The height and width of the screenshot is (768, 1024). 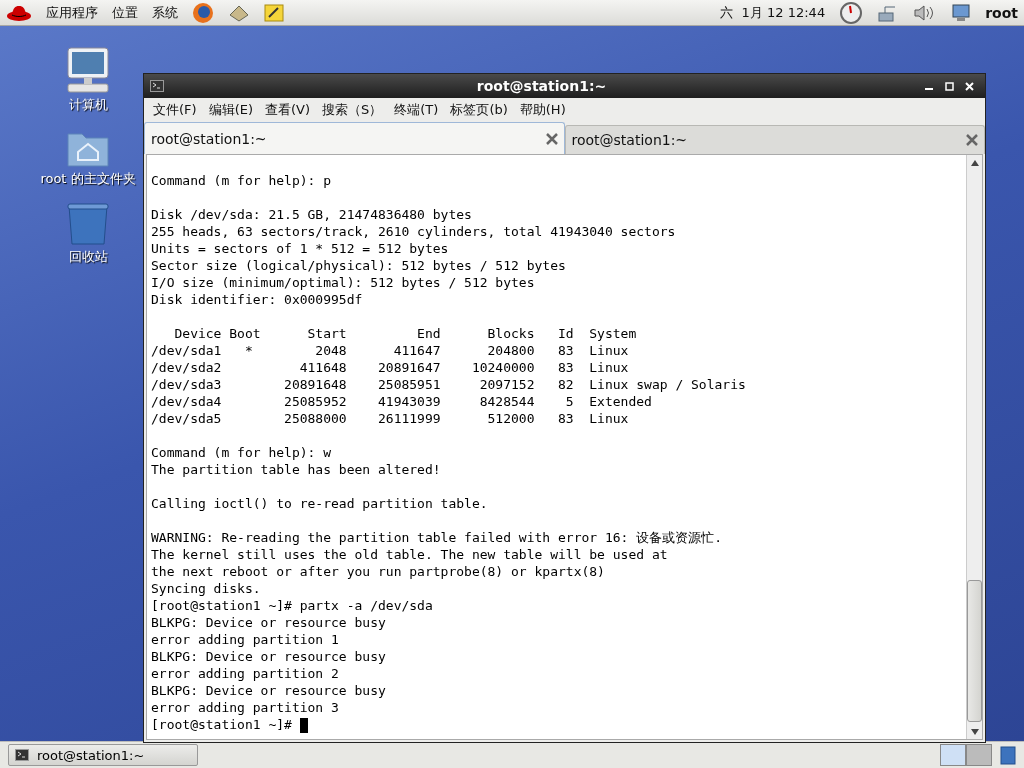 What do you see at coordinates (19, 12) in the screenshot?
I see `hat-logo-icon` at bounding box center [19, 12].